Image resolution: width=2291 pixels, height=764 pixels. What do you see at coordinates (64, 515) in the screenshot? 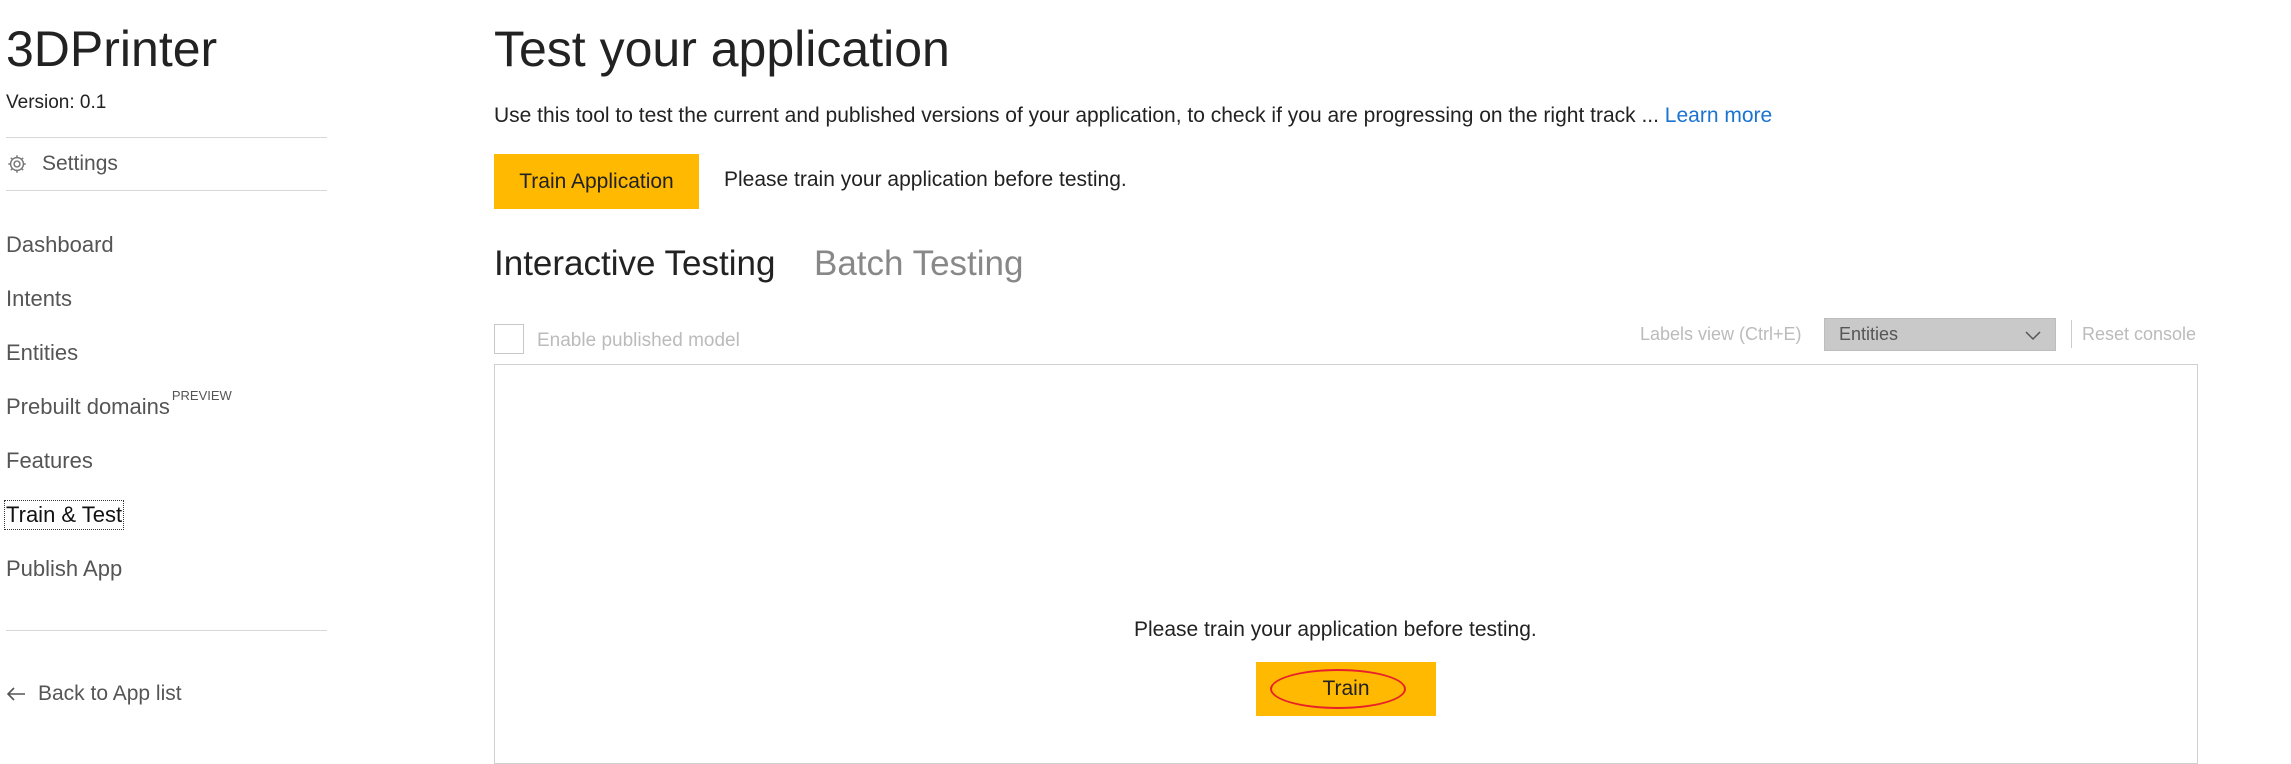
I see `sidebar-item-train-test: Train & Test` at bounding box center [64, 515].